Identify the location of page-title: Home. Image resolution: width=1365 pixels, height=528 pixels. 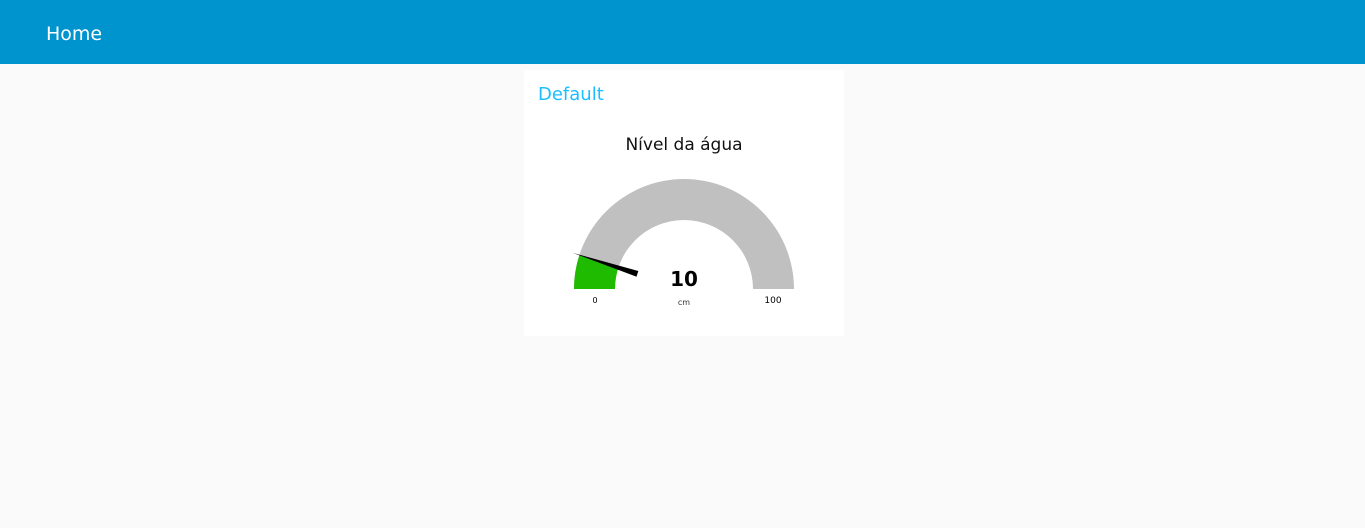
(74, 34).